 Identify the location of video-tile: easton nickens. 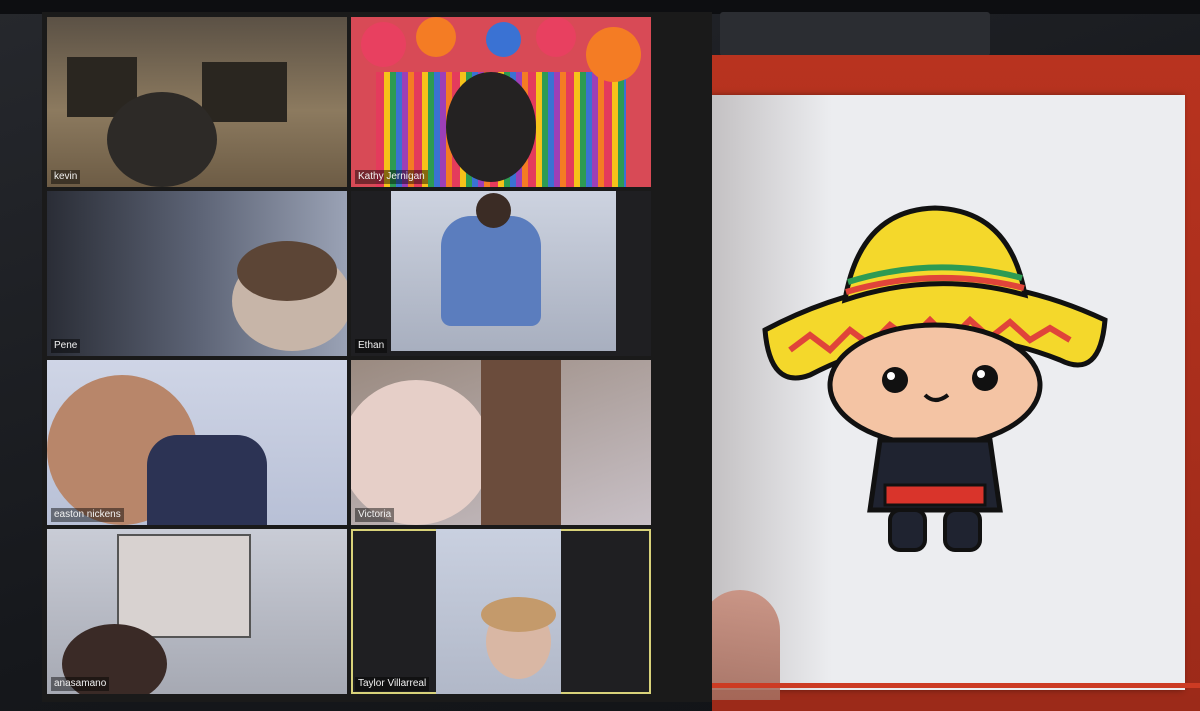
(197, 442).